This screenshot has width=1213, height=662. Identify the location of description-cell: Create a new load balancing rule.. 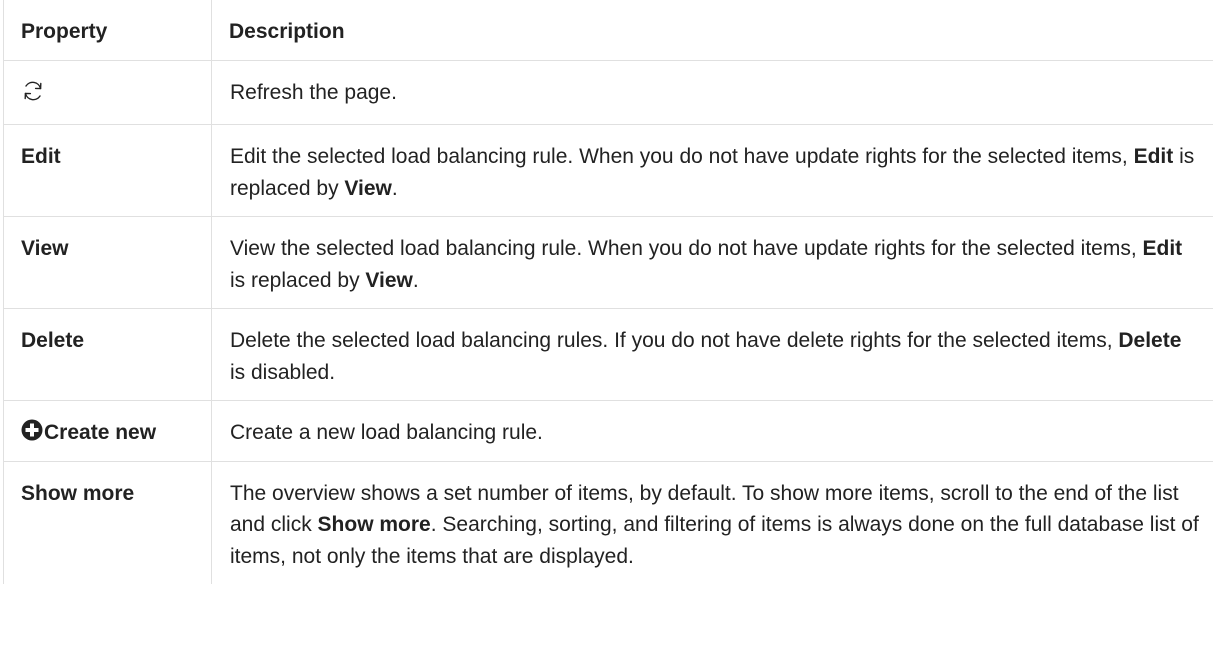
(712, 431).